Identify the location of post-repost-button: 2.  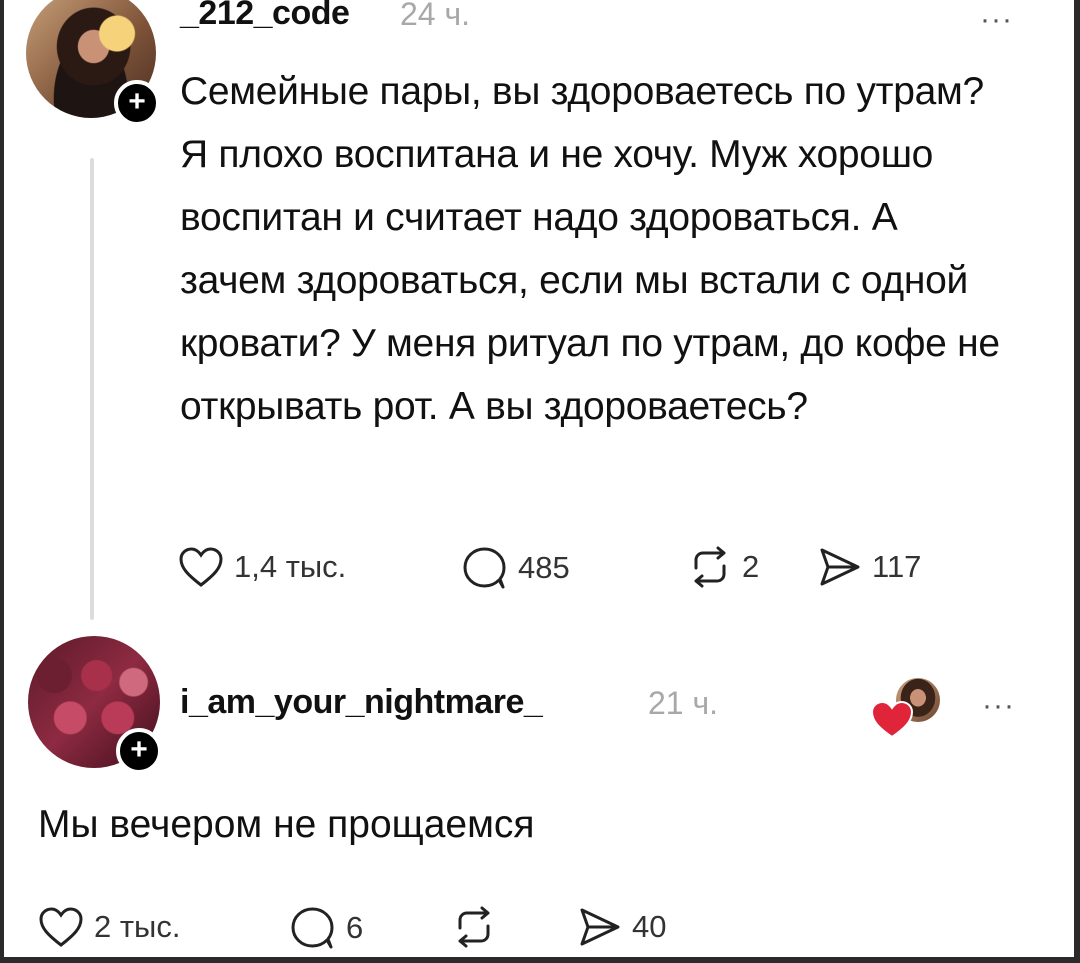
(723, 567).